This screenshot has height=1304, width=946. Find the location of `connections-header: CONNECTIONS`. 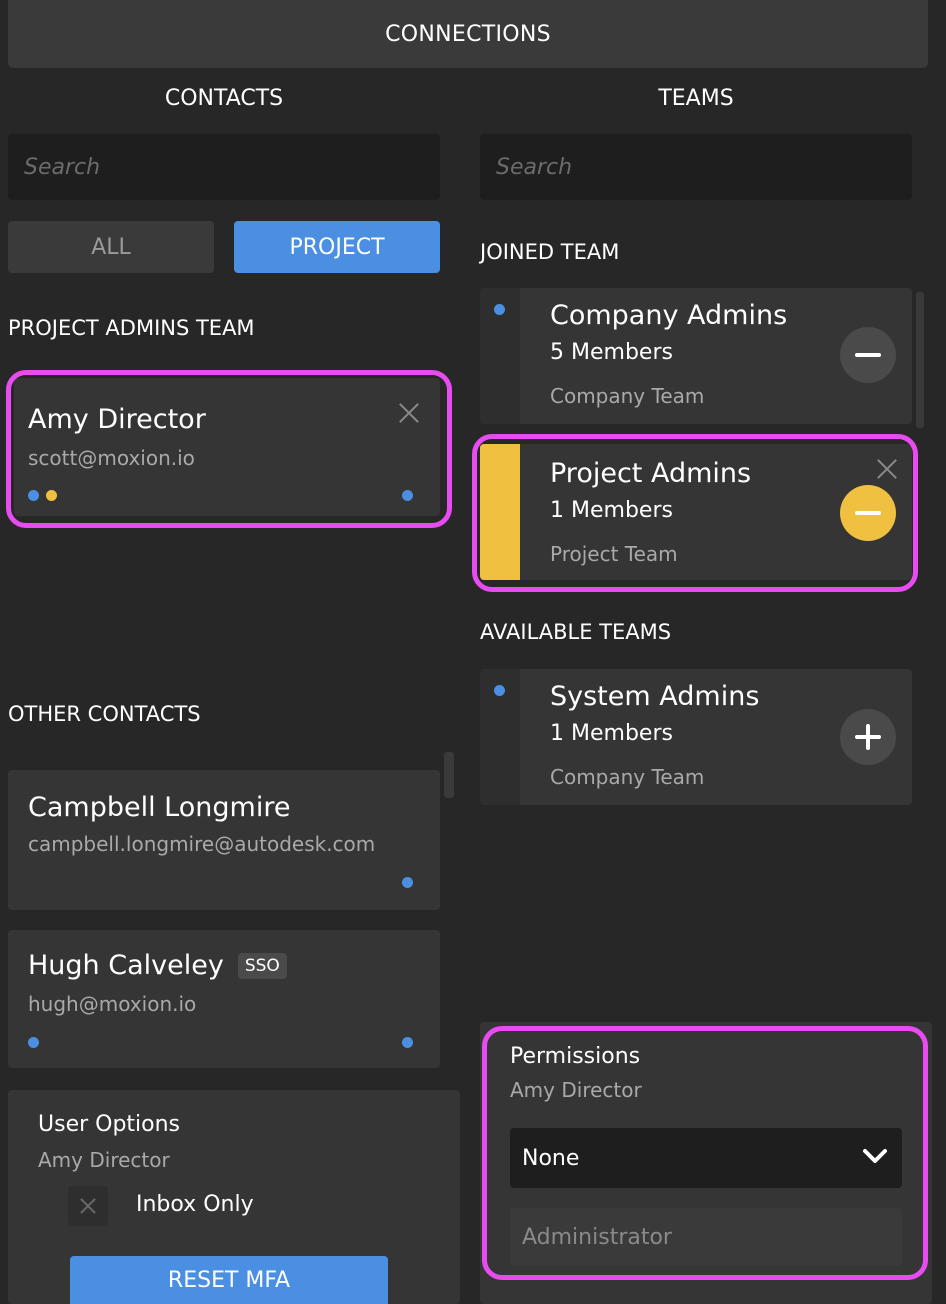

connections-header: CONNECTIONS is located at coordinates (468, 34).